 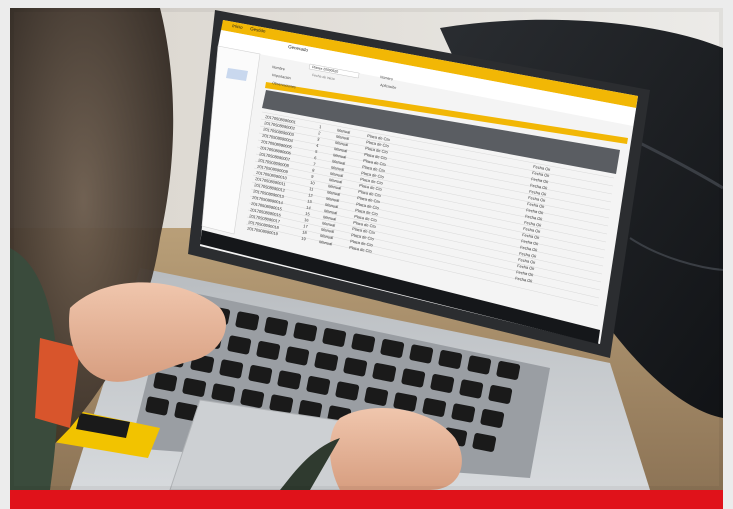 What do you see at coordinates (366, 499) in the screenshot?
I see `brand-bar` at bounding box center [366, 499].